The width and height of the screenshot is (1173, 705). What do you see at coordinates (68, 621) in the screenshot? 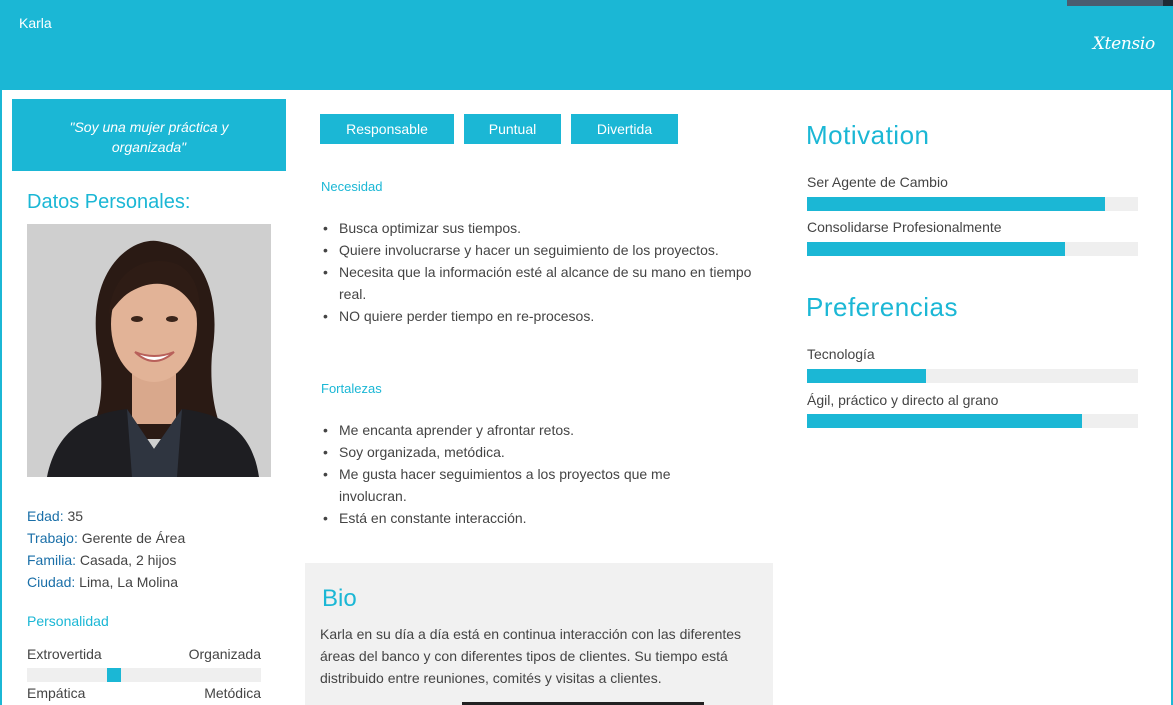
I see `personality-title: Personalidad` at bounding box center [68, 621].